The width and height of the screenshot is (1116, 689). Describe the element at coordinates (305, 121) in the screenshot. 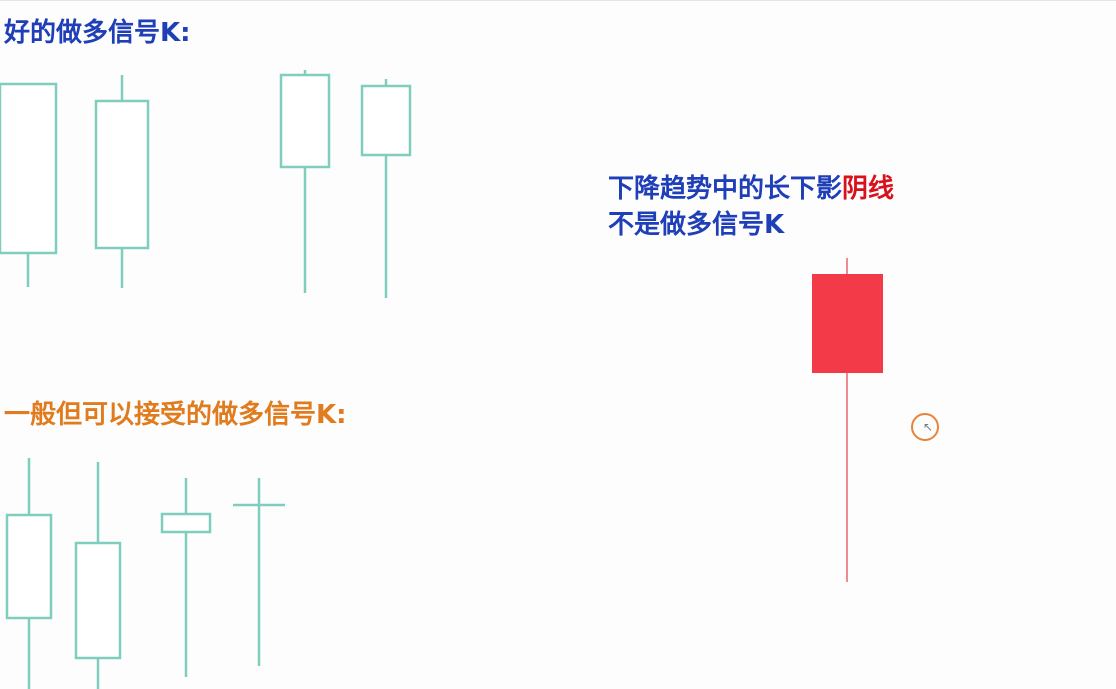

I see `good-candle-3-body` at that location.